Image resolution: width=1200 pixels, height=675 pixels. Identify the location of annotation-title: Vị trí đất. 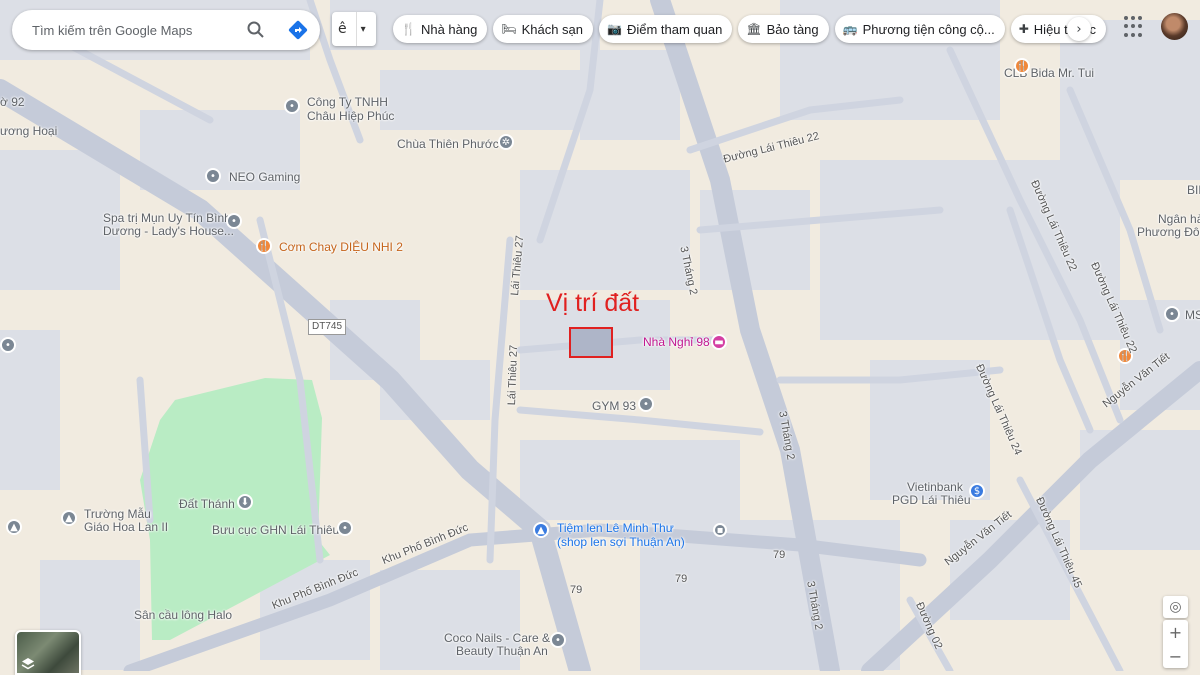
(593, 303).